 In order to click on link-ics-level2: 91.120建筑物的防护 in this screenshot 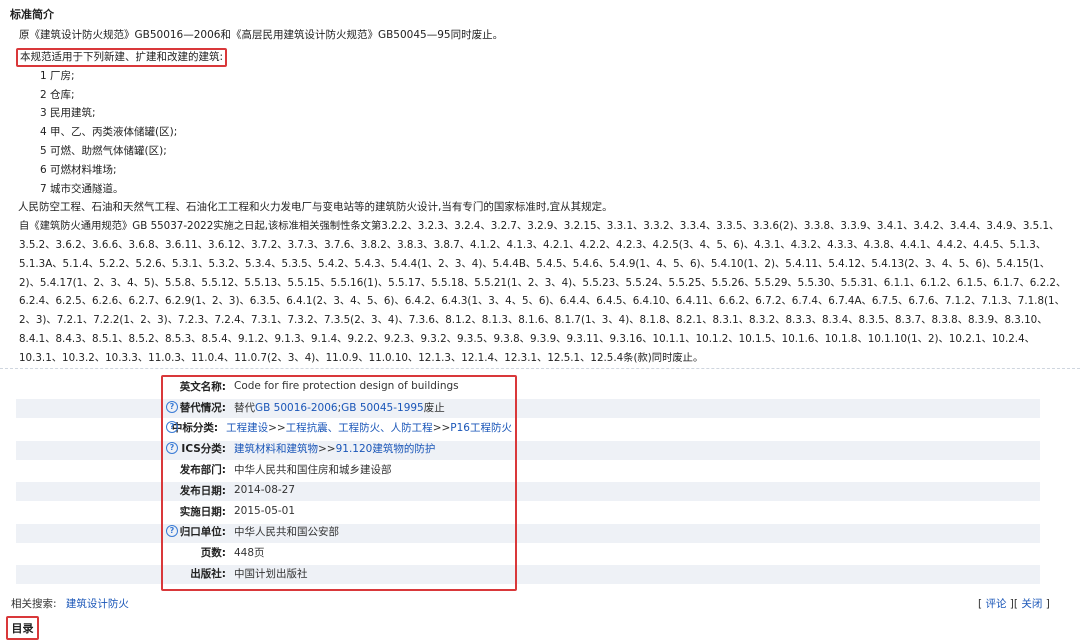, I will do `click(386, 449)`.